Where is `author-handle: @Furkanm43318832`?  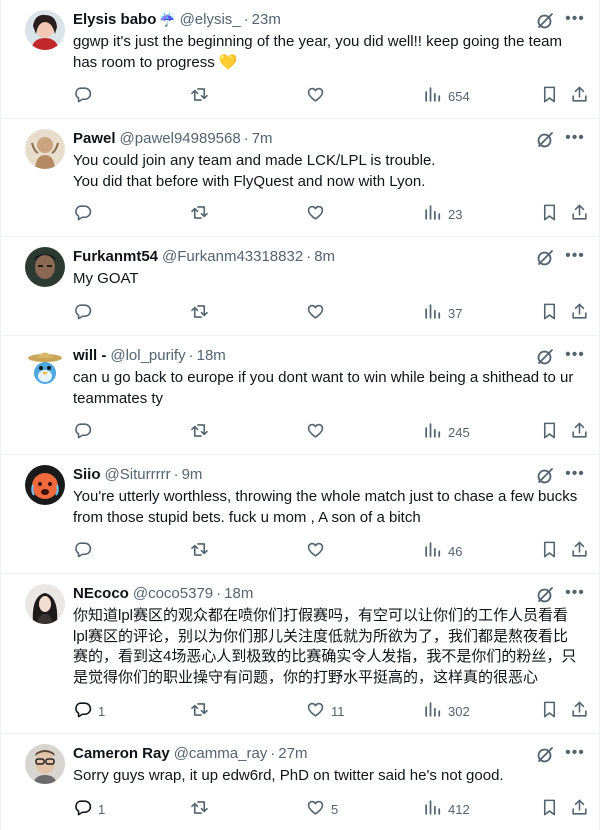 author-handle: @Furkanm43318832 is located at coordinates (232, 256).